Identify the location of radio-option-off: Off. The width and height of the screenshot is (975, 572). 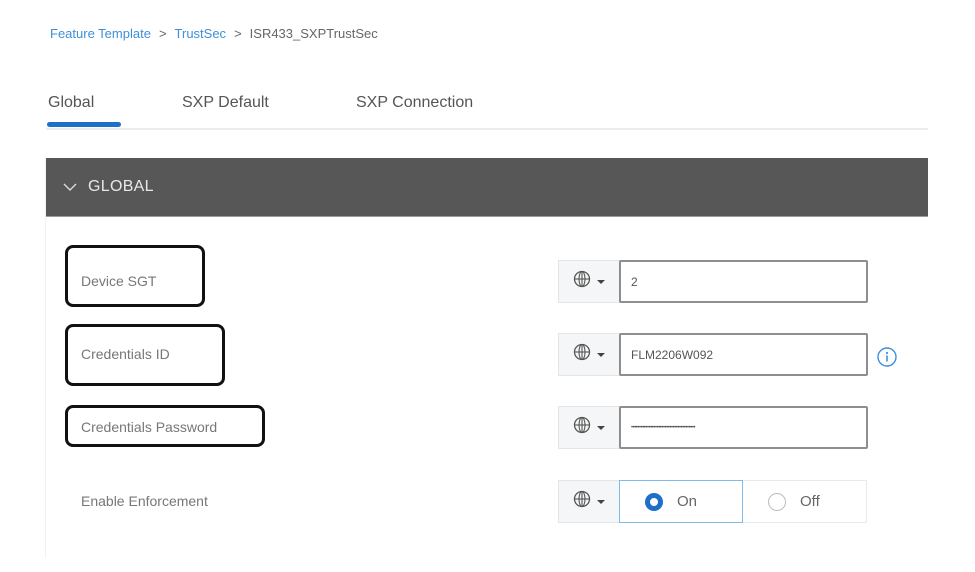
(805, 501).